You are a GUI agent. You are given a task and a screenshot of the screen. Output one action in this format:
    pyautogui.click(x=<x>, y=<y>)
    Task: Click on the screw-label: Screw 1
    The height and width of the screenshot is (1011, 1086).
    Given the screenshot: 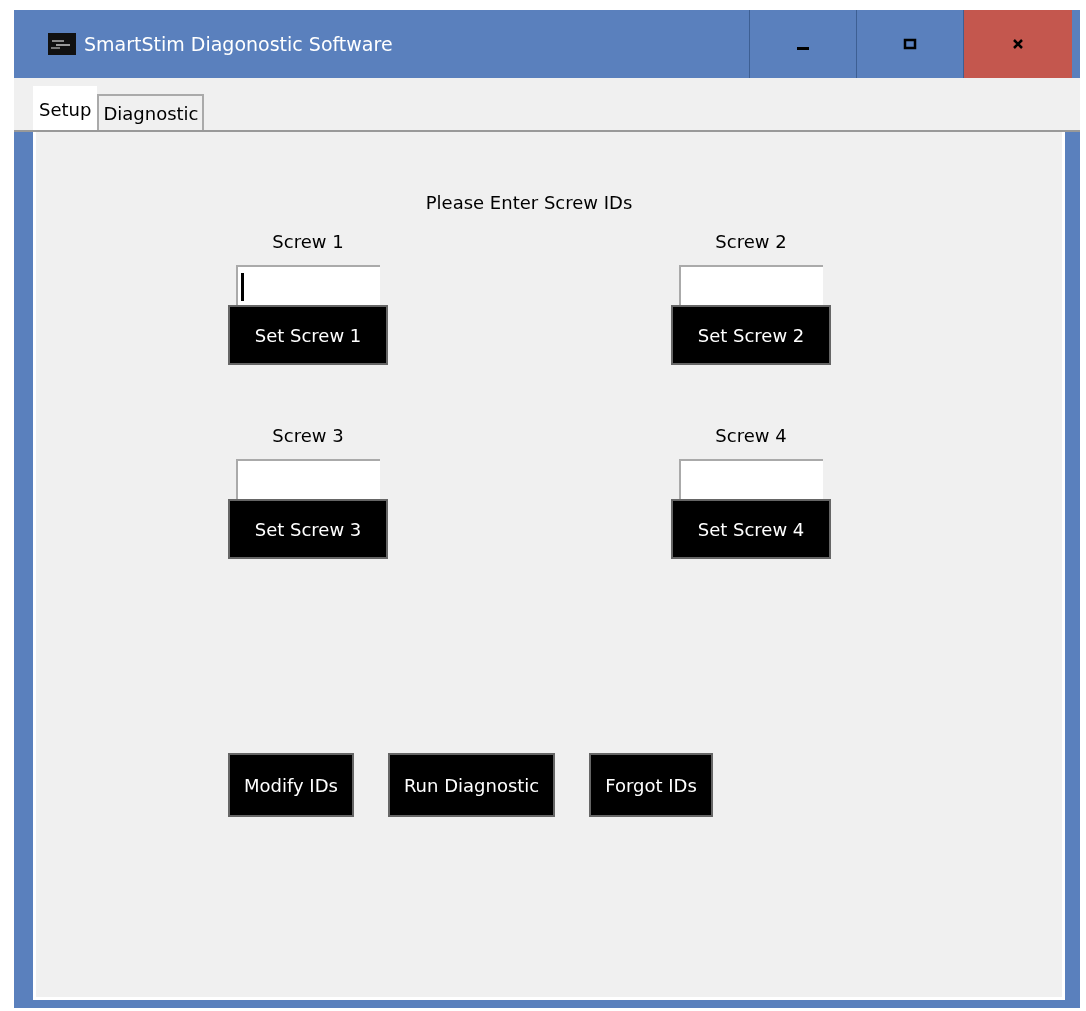 What is the action you would take?
    pyautogui.click(x=308, y=242)
    